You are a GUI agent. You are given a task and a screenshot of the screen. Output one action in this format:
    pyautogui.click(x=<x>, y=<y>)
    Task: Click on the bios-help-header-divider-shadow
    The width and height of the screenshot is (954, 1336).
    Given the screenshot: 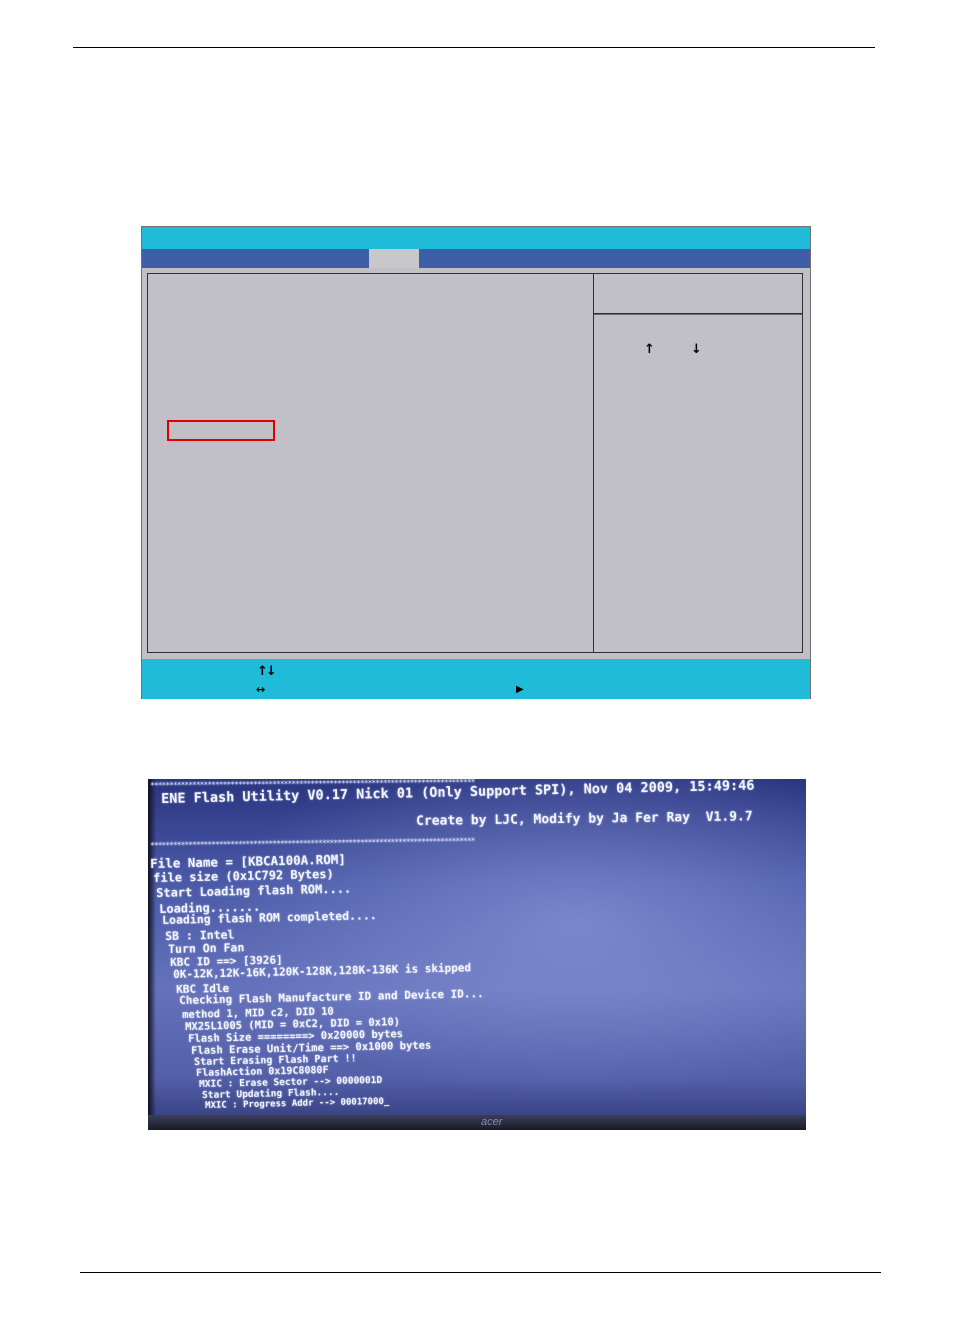 What is the action you would take?
    pyautogui.click(x=698, y=314)
    